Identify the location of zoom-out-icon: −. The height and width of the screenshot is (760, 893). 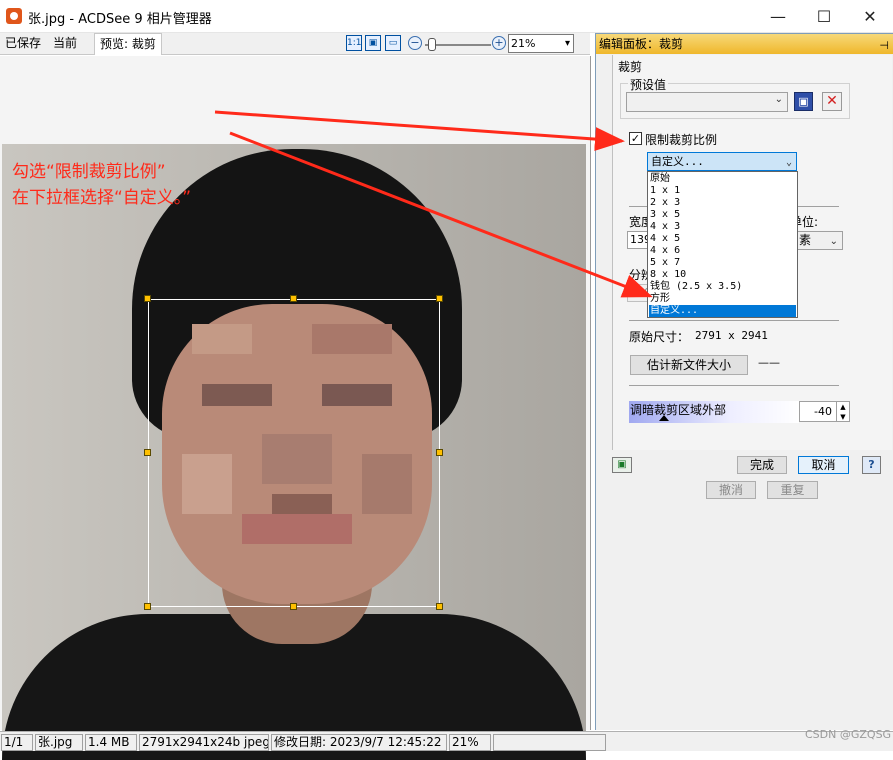
(415, 43).